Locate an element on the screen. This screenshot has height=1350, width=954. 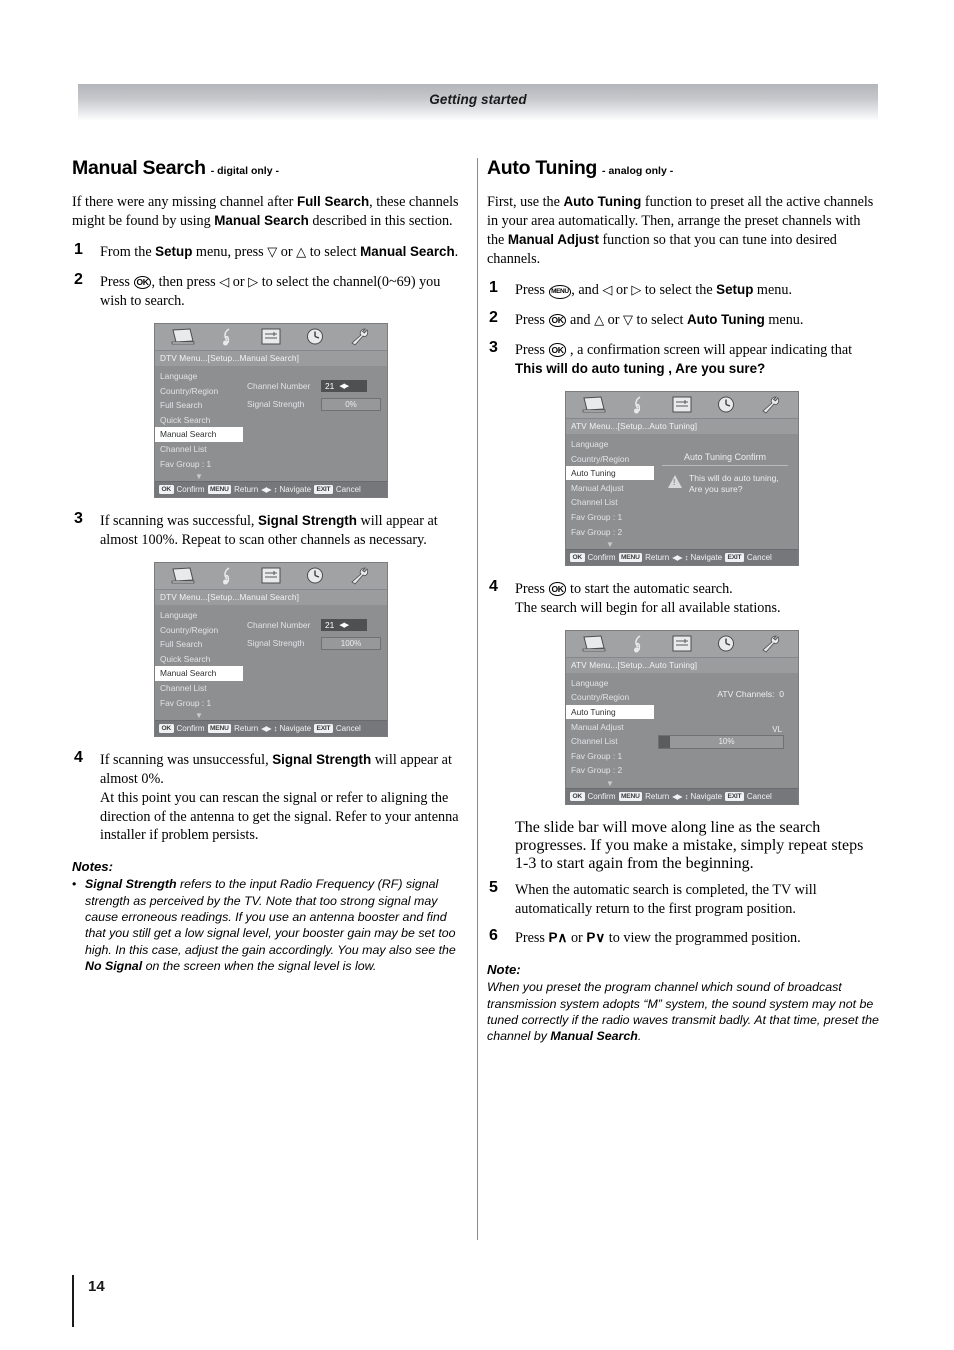
note-emphasis: Manual Search is located at coordinates (594, 1036).